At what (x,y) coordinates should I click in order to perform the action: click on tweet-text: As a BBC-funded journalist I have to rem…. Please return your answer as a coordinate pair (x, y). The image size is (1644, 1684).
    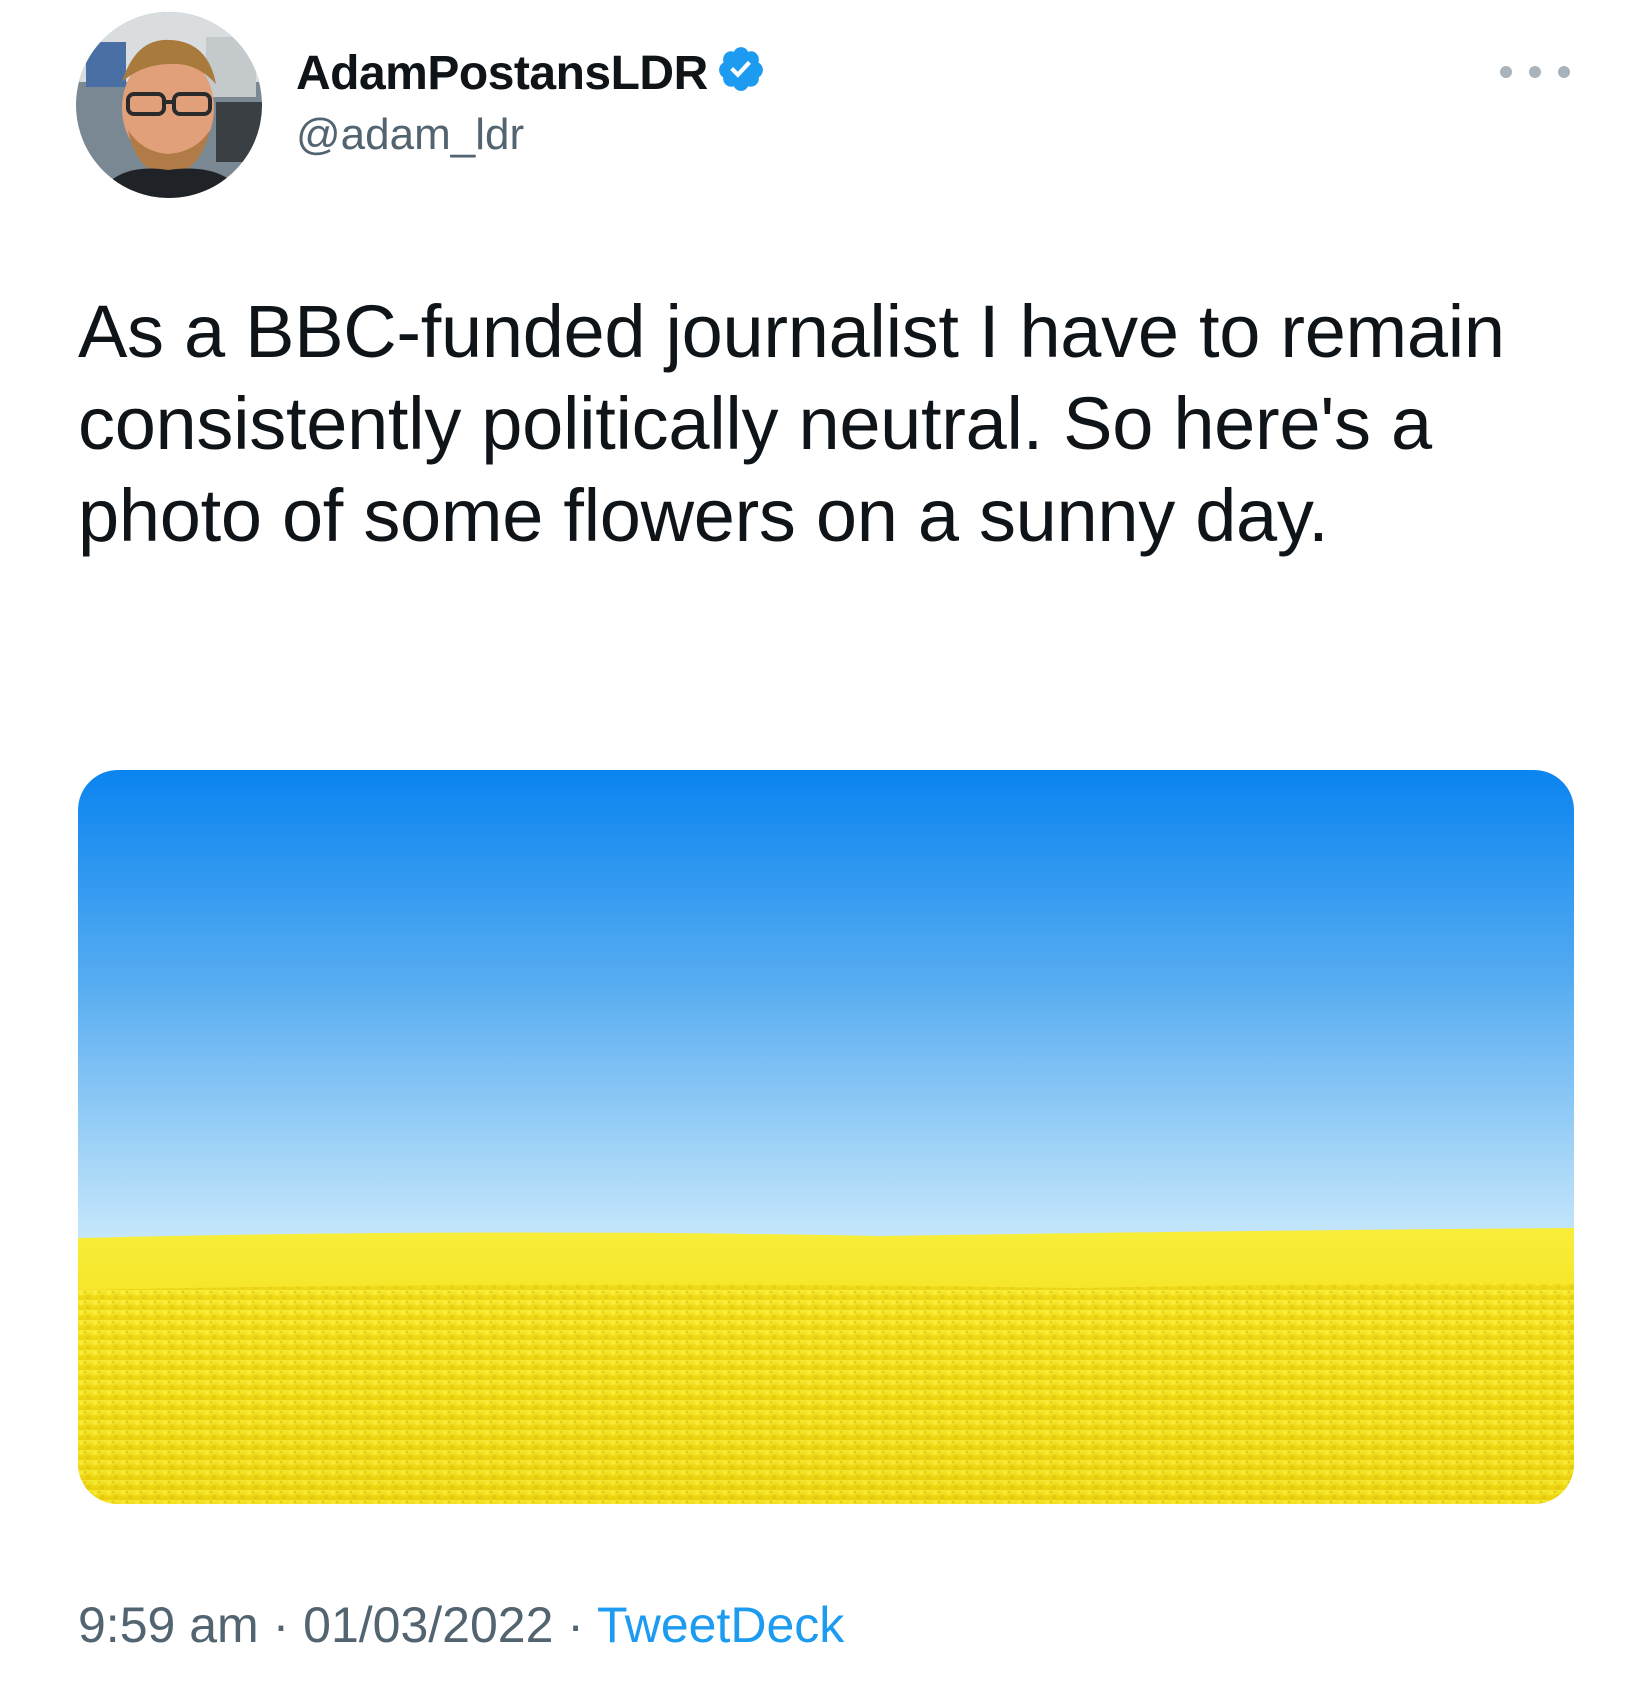
    Looking at the image, I should click on (791, 423).